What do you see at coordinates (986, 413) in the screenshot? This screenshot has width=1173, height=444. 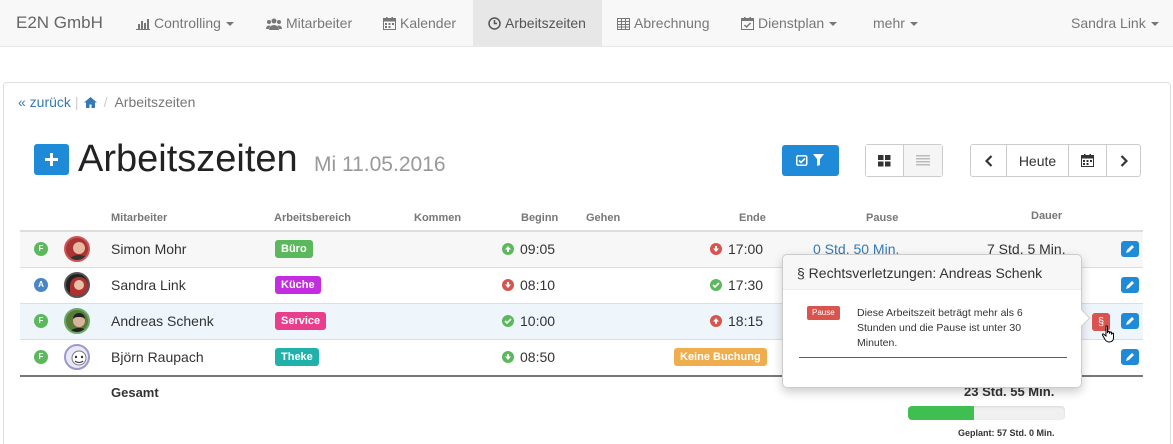 I see `planned-progress-bar` at bounding box center [986, 413].